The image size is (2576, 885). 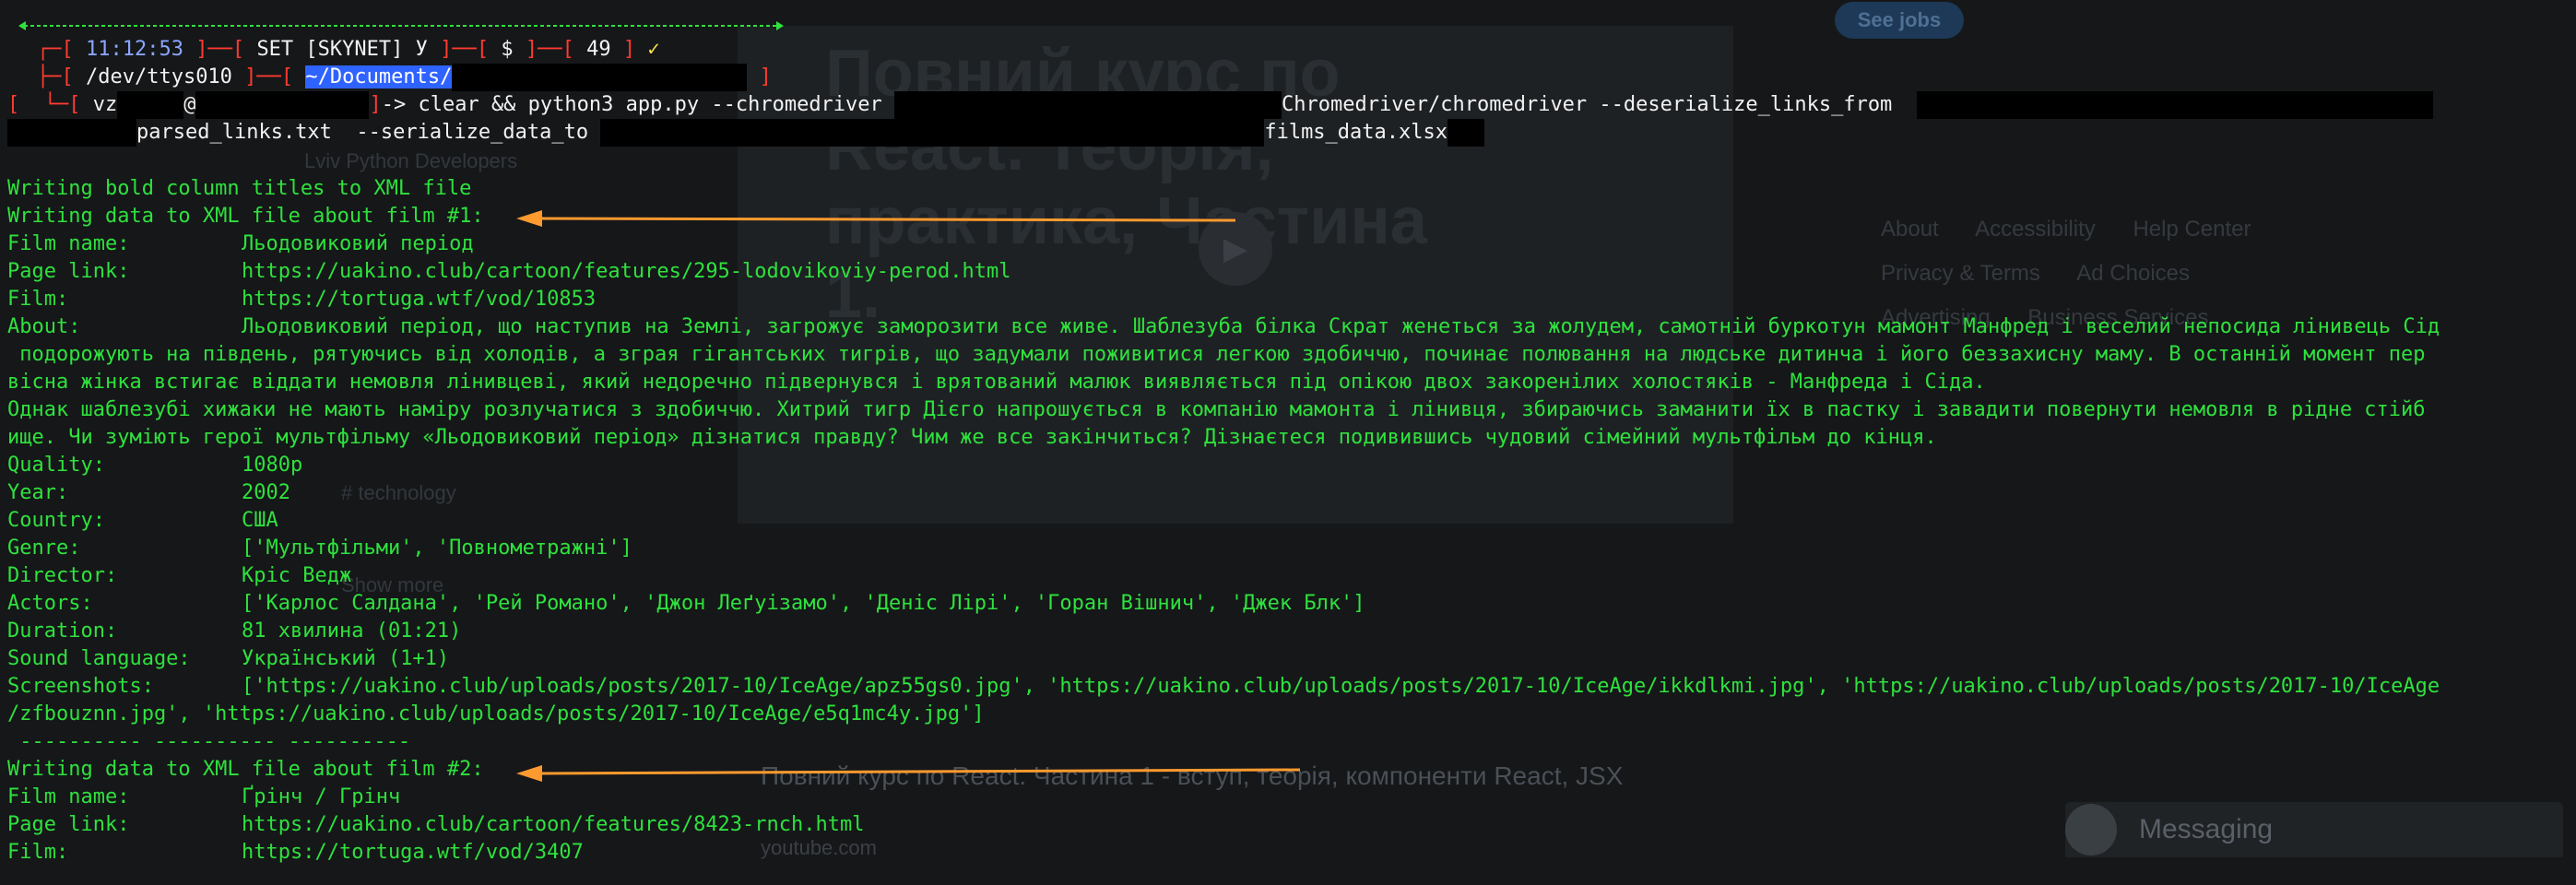 I want to click on film1-sound: Український (1+1), so click(x=346, y=658).